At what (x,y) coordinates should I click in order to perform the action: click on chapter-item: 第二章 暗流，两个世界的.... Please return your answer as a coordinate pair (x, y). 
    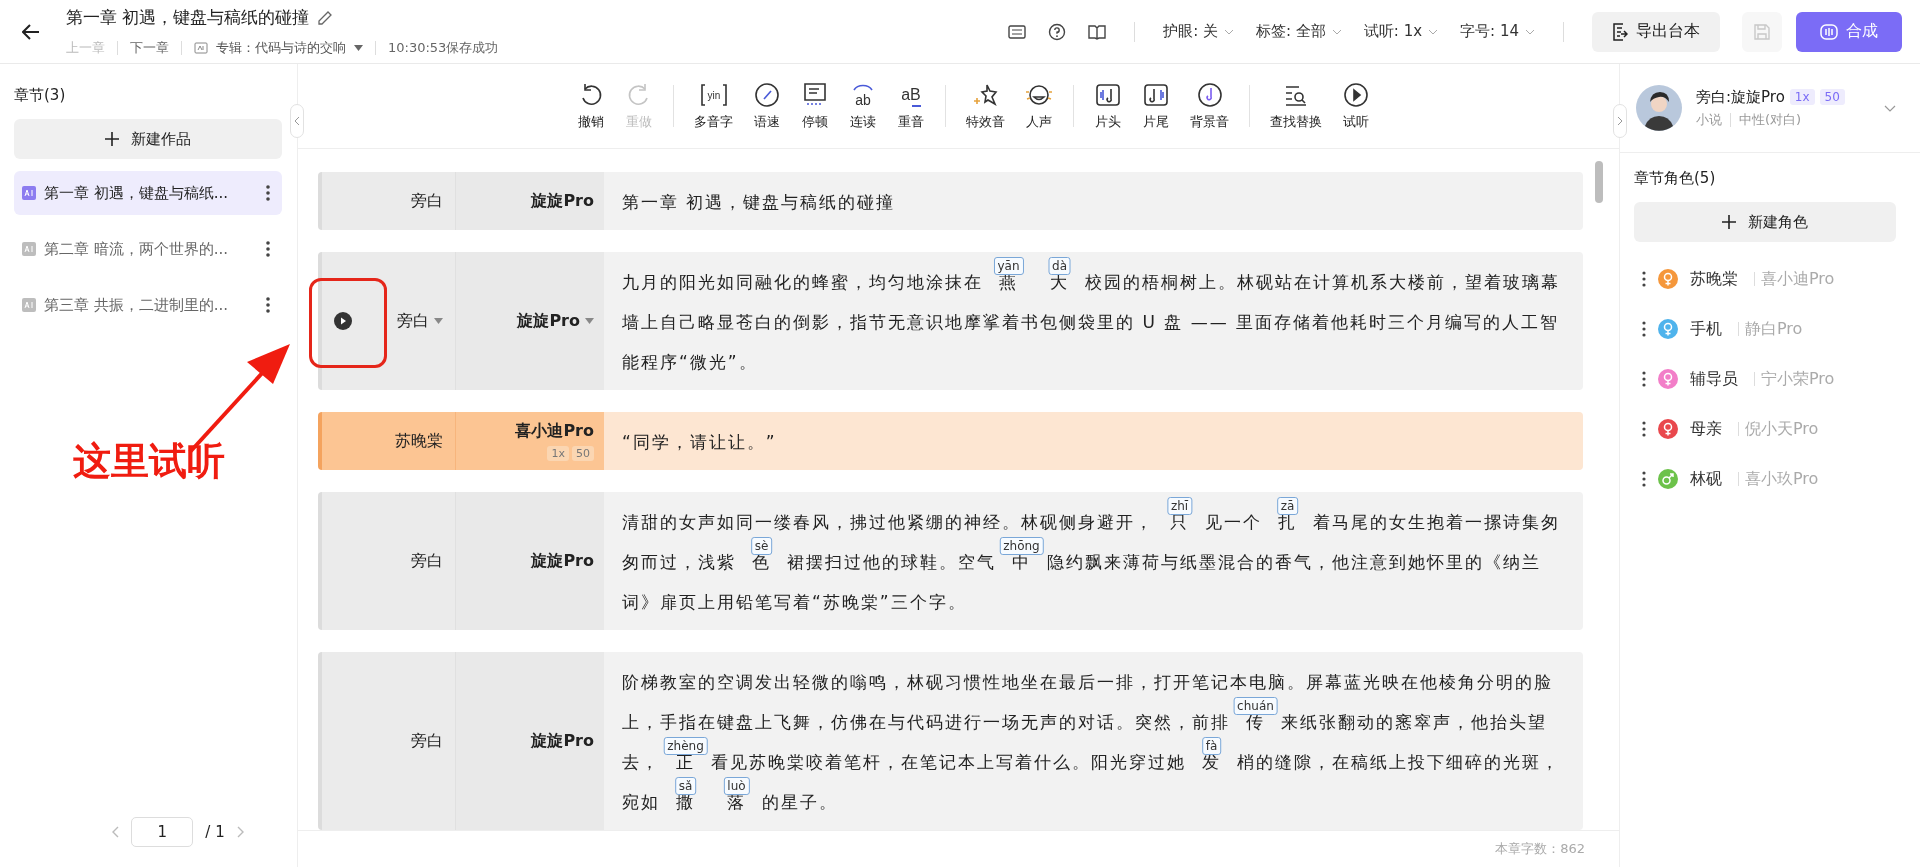
    Looking at the image, I should click on (148, 249).